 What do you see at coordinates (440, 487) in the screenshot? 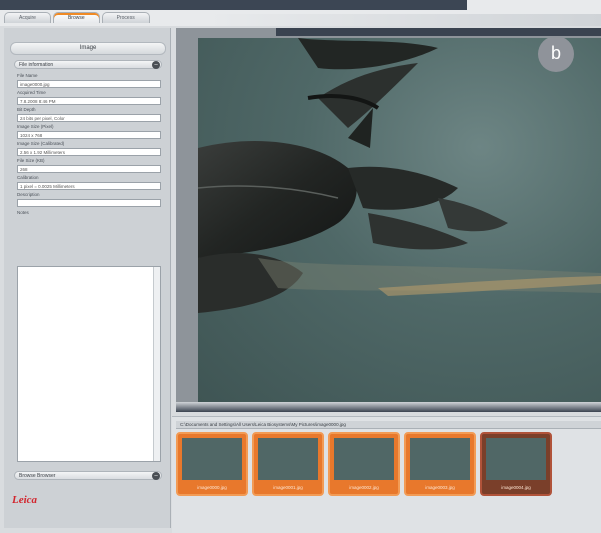
I see `thumbnail-label: image0003.jpg` at bounding box center [440, 487].